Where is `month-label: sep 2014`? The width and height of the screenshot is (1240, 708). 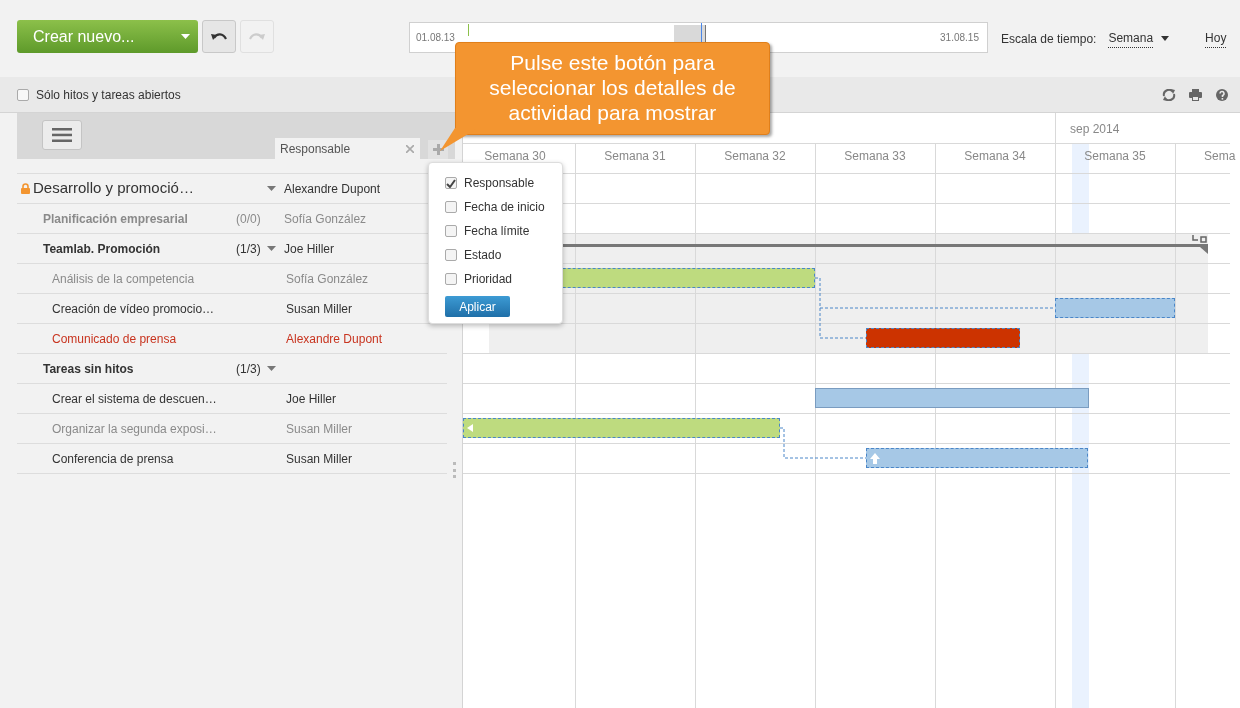 month-label: sep 2014 is located at coordinates (1095, 129).